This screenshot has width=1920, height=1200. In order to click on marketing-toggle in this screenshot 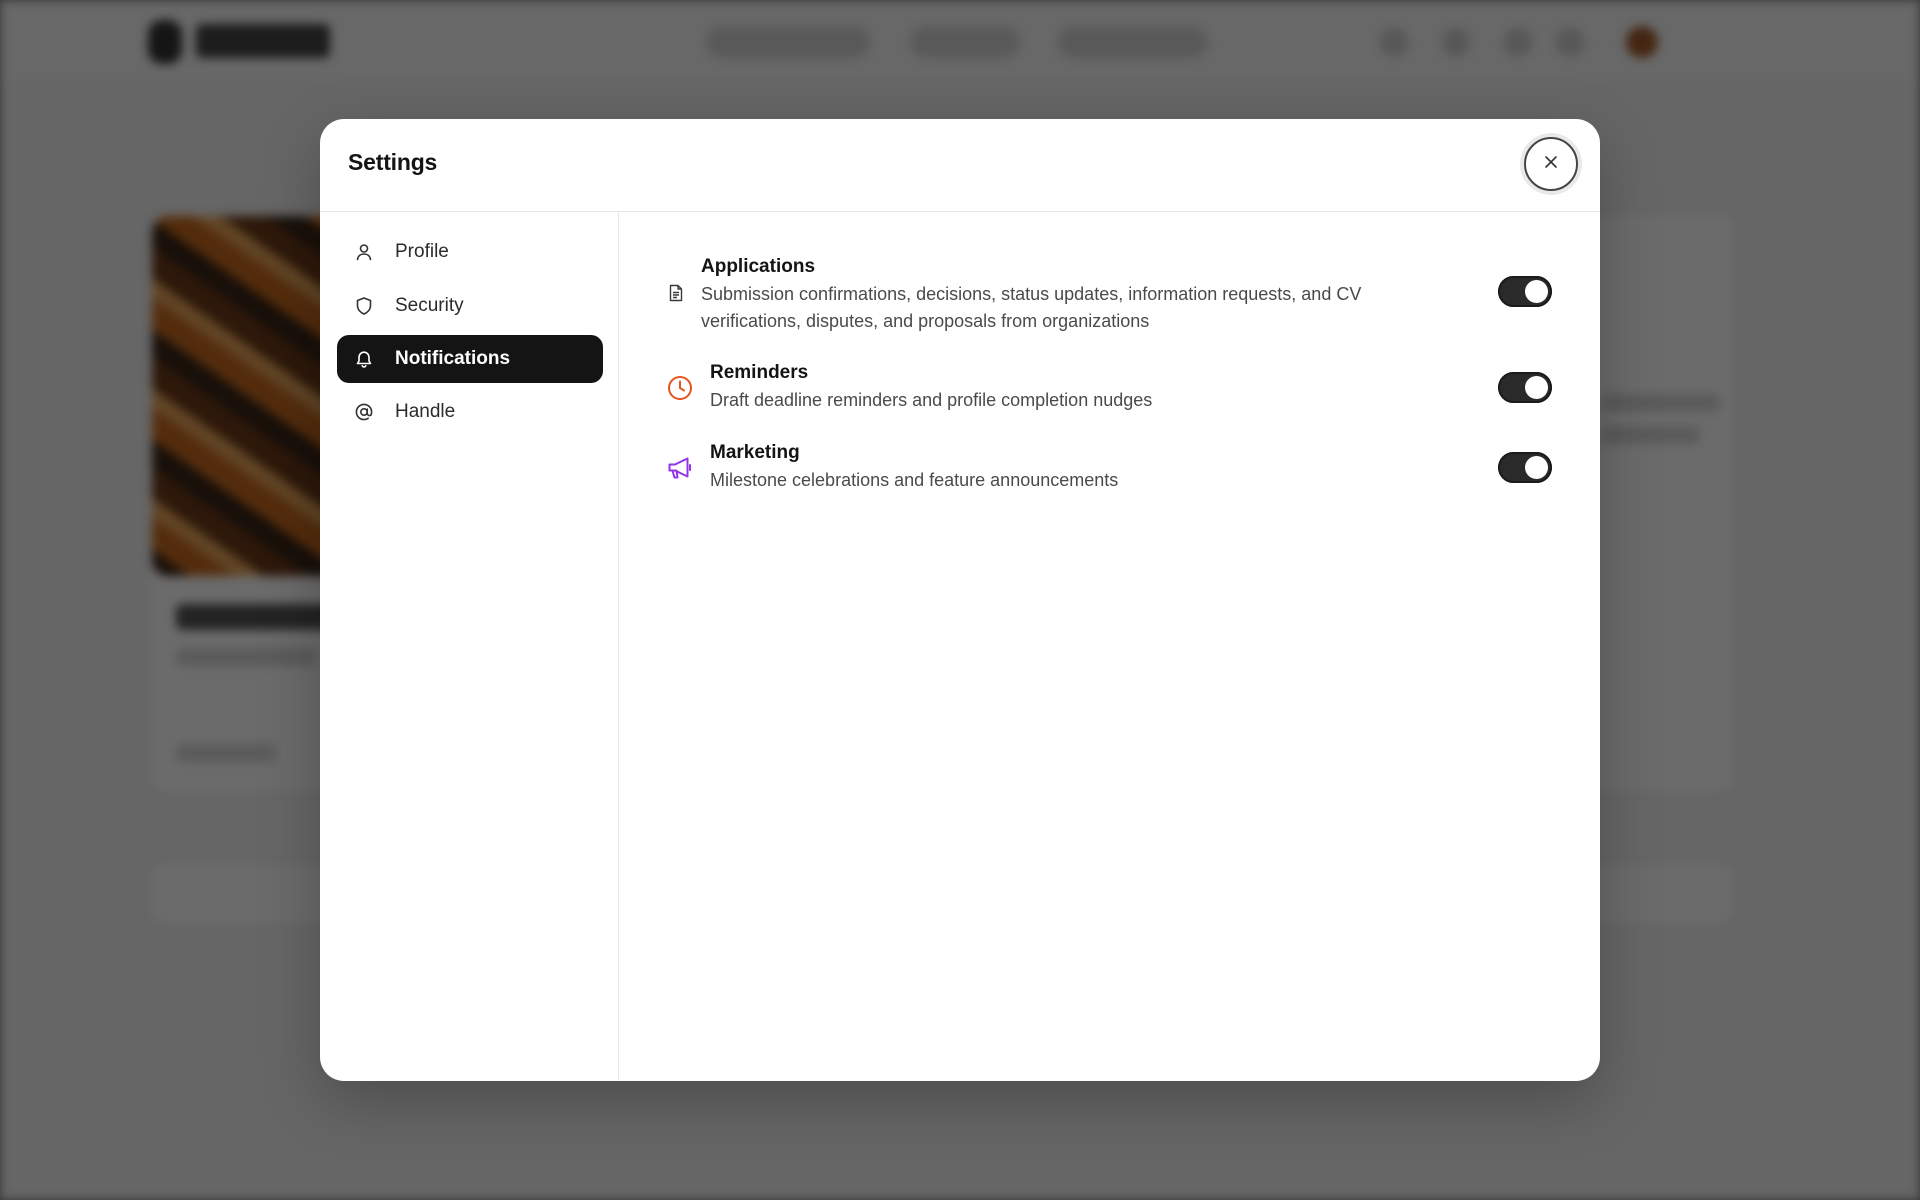, I will do `click(1525, 467)`.